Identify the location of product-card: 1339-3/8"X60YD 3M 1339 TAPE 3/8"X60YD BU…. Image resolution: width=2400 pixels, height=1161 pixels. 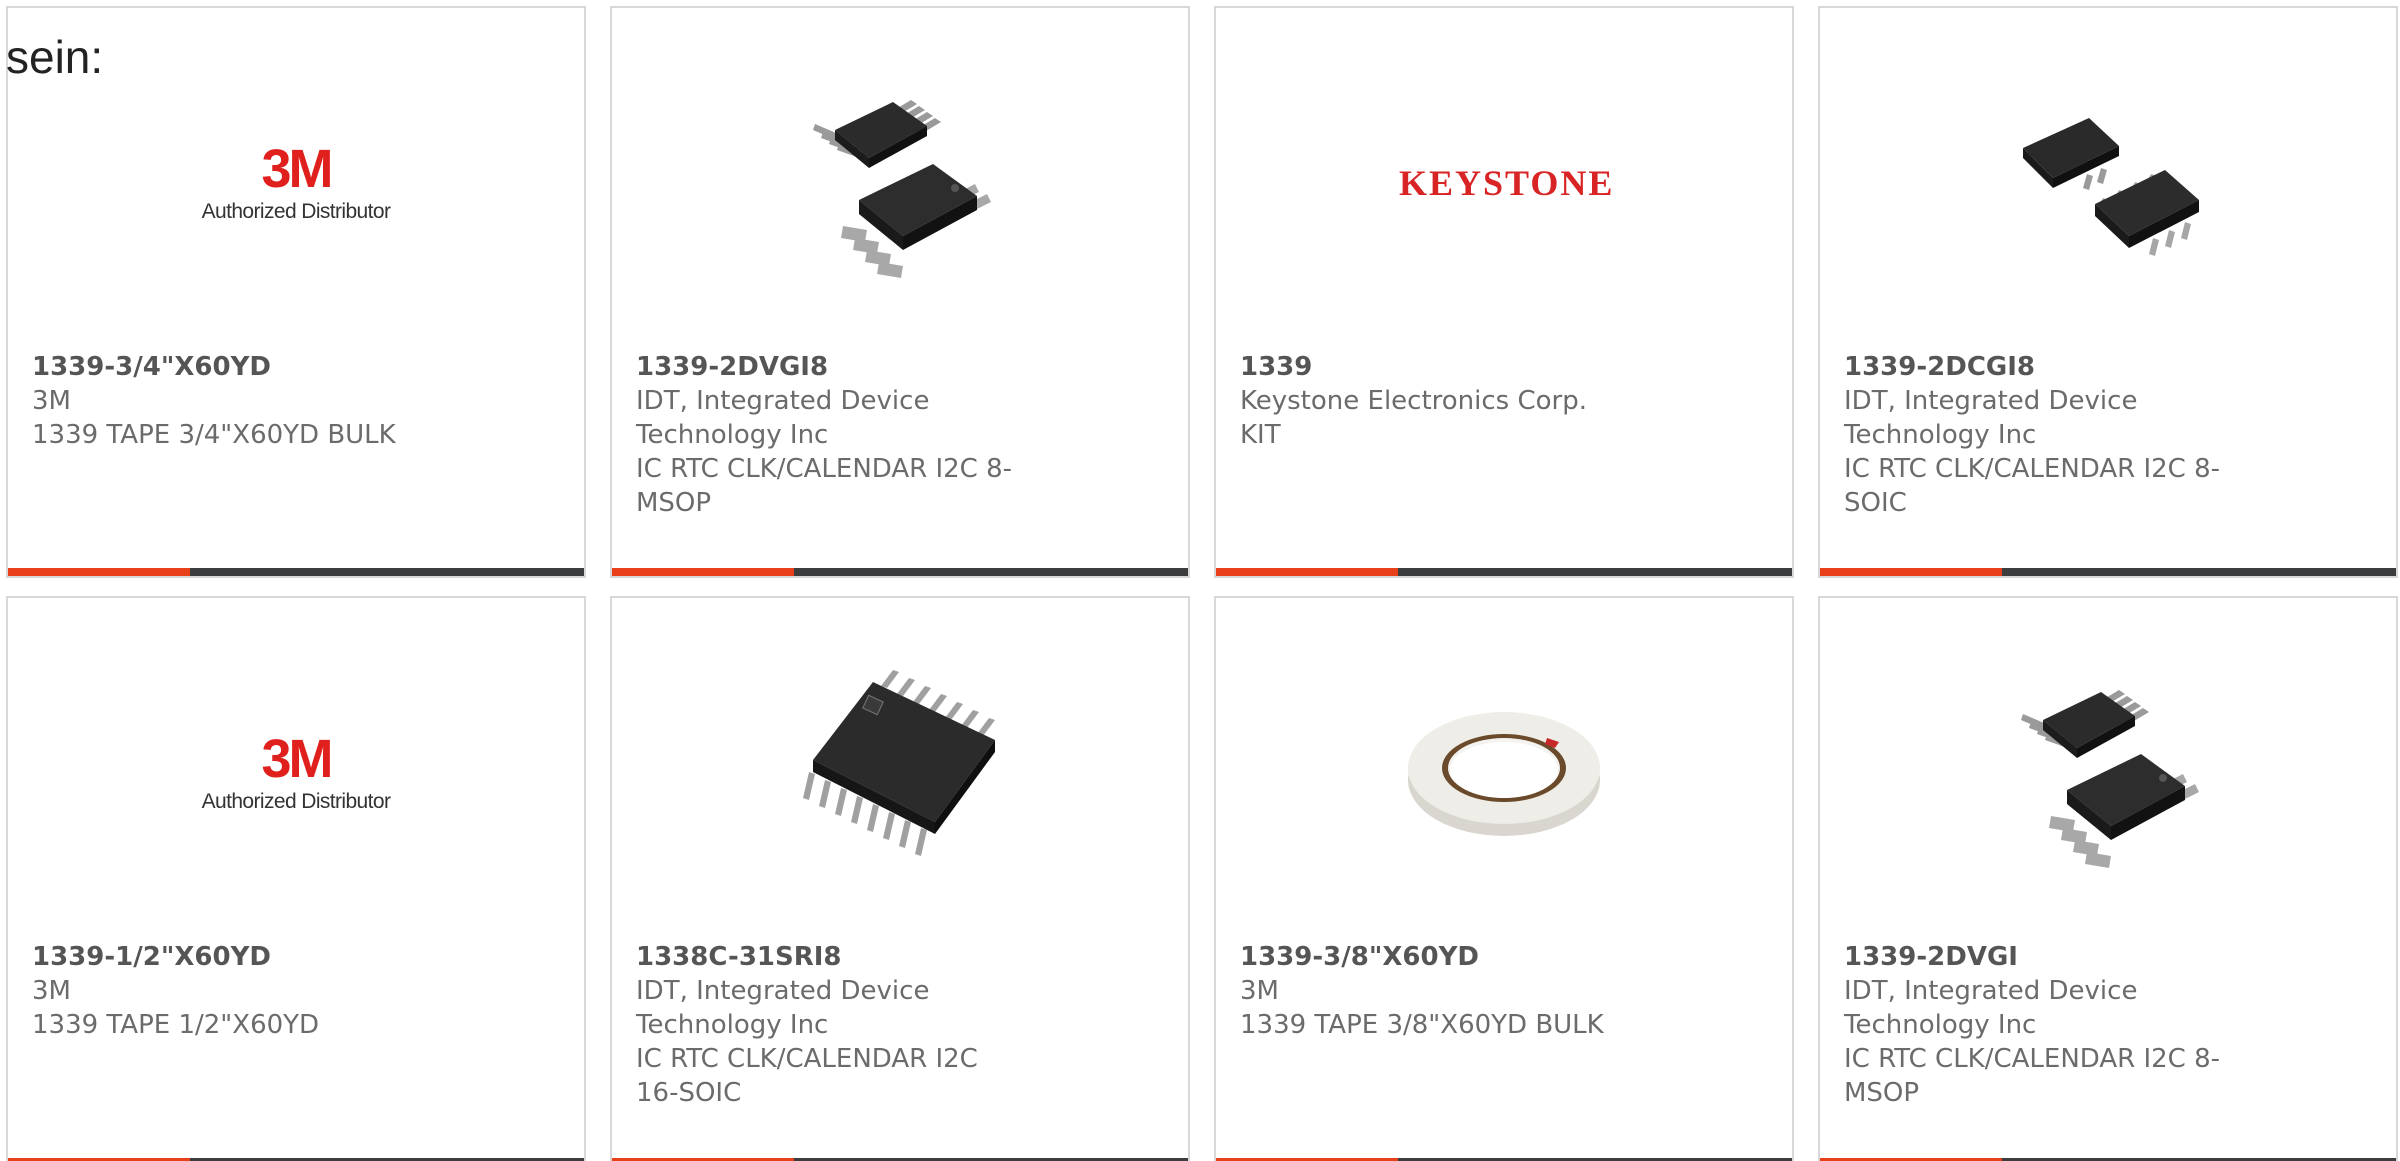
(1504, 878).